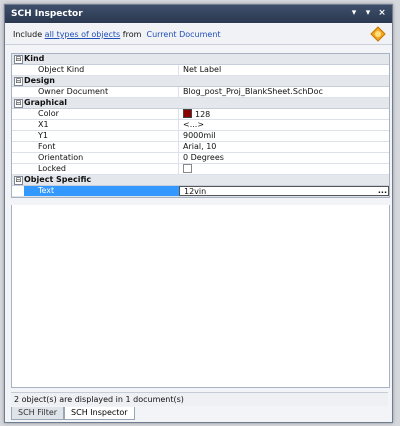 The height and width of the screenshot is (426, 400). What do you see at coordinates (58, 179) in the screenshot?
I see `section-title: Object Specific` at bounding box center [58, 179].